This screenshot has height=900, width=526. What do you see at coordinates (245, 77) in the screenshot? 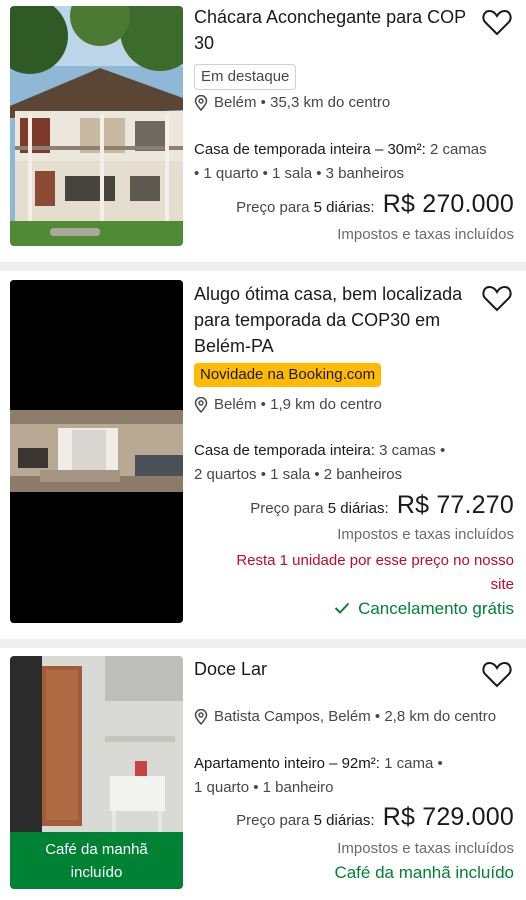
I see `featured-badge: Em destaque` at bounding box center [245, 77].